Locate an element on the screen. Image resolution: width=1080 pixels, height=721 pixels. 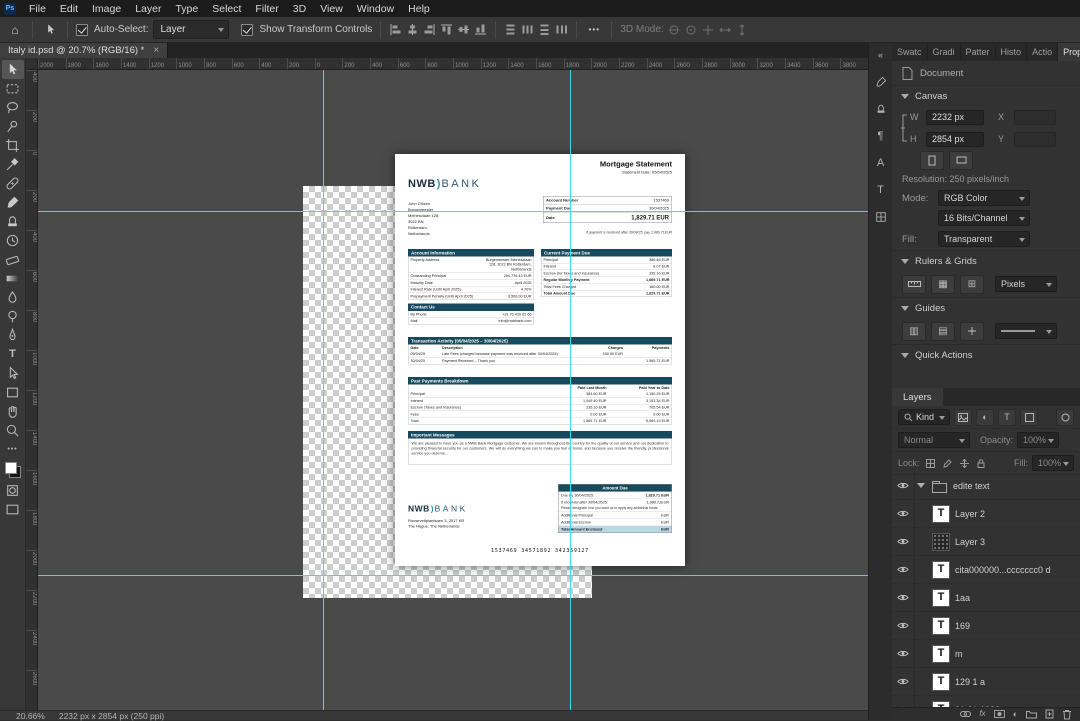
link-layers-button is located at coordinates (966, 714).